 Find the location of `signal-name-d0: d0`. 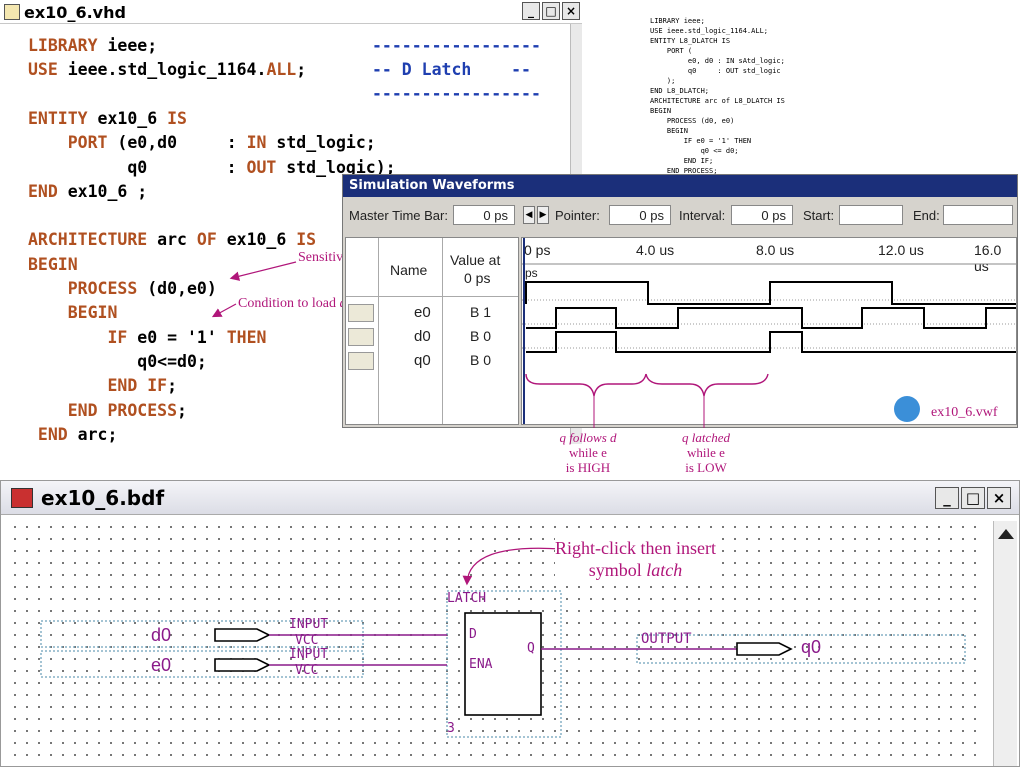

signal-name-d0: d0 is located at coordinates (422, 336).